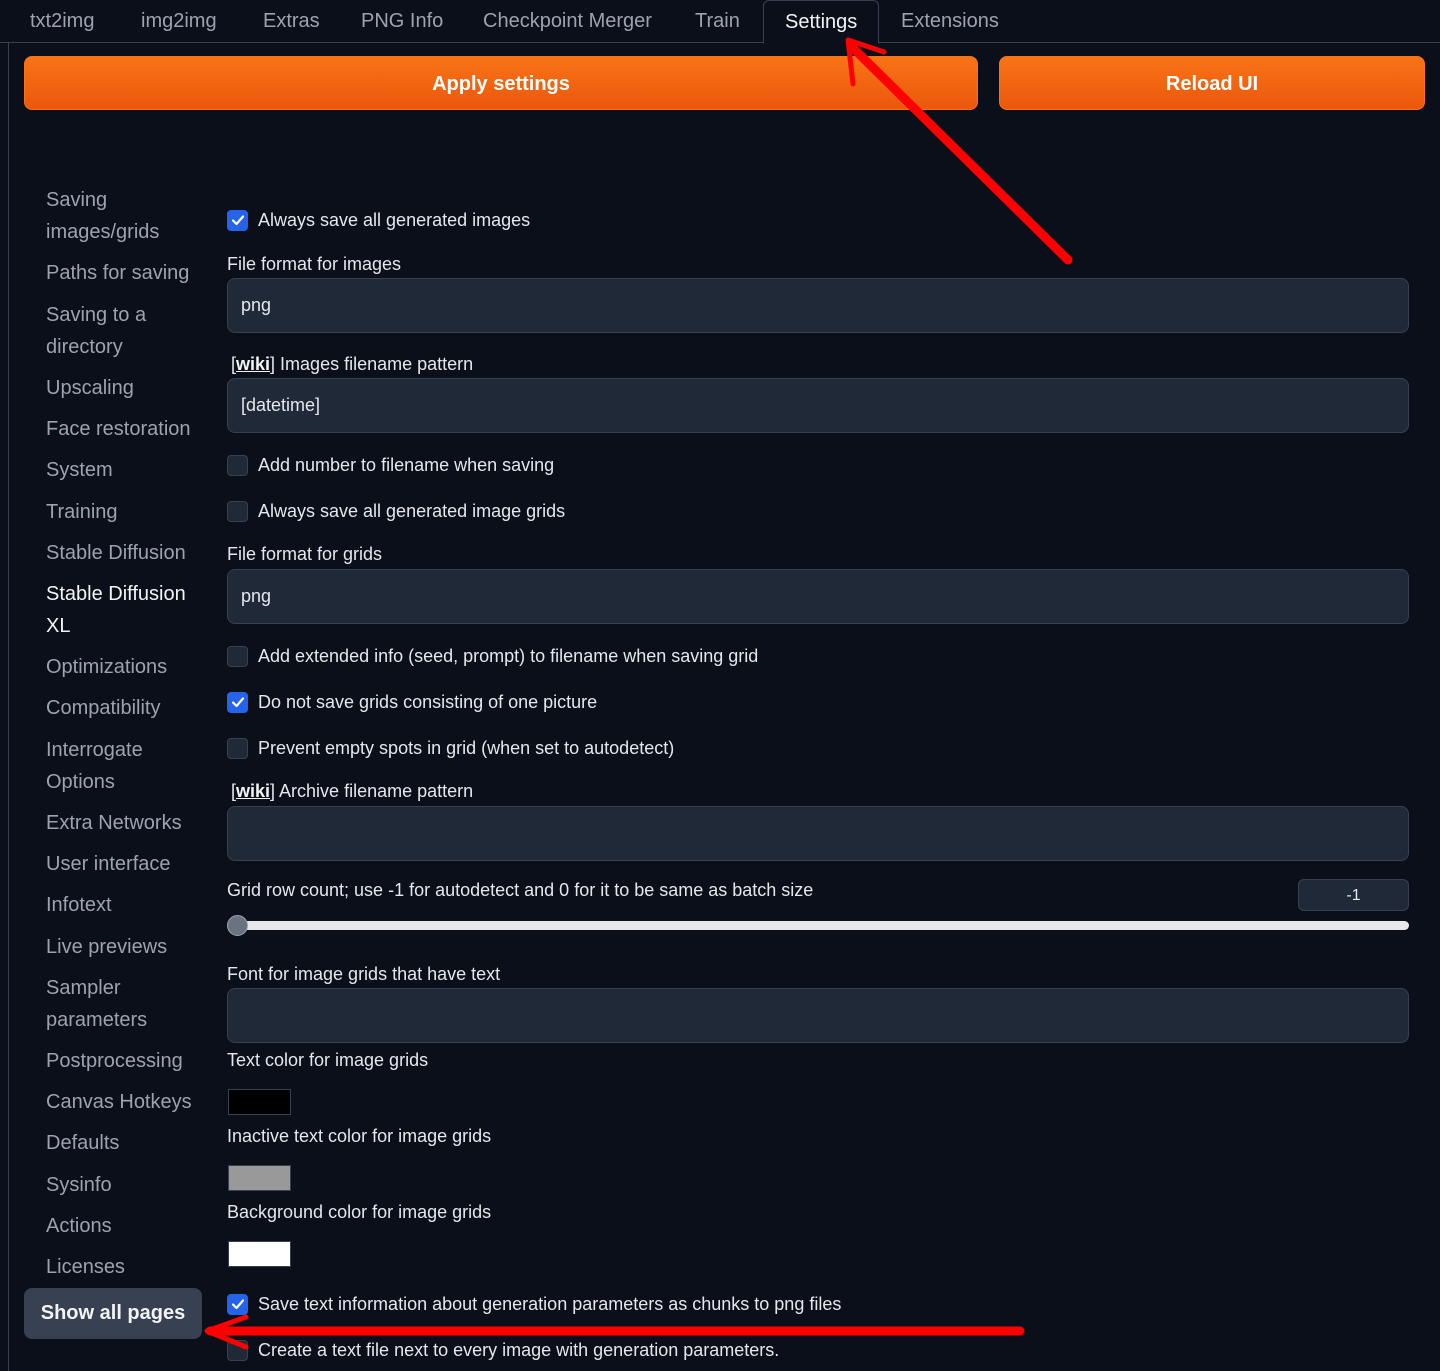 The image size is (1440, 1371). I want to click on grid-row-count-slider, so click(818, 925).